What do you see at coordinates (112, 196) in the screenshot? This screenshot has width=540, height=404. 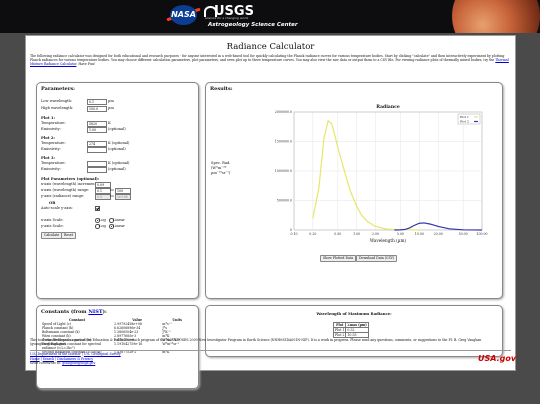 I see `yaxis-range-to-label: to` at bounding box center [112, 196].